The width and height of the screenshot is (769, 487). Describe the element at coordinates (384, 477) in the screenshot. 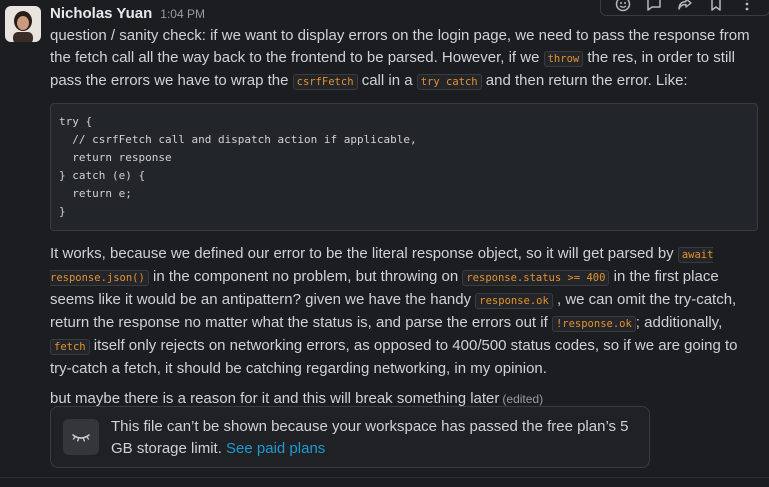

I see `divider` at that location.